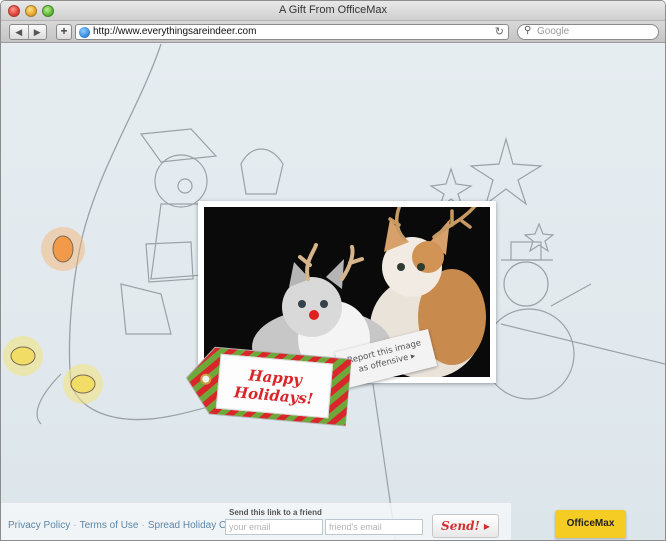 This screenshot has width=666, height=541. I want to click on gift-tag: Happy Holidays!, so click(267, 385).